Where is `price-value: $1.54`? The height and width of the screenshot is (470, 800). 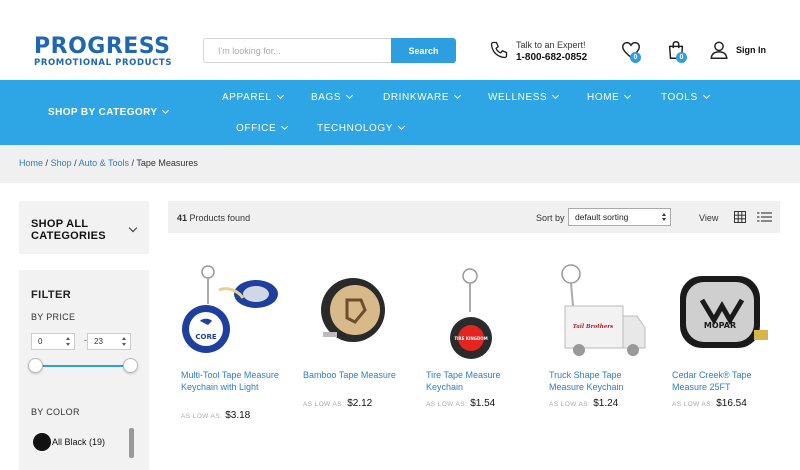
price-value: $1.54 is located at coordinates (483, 403).